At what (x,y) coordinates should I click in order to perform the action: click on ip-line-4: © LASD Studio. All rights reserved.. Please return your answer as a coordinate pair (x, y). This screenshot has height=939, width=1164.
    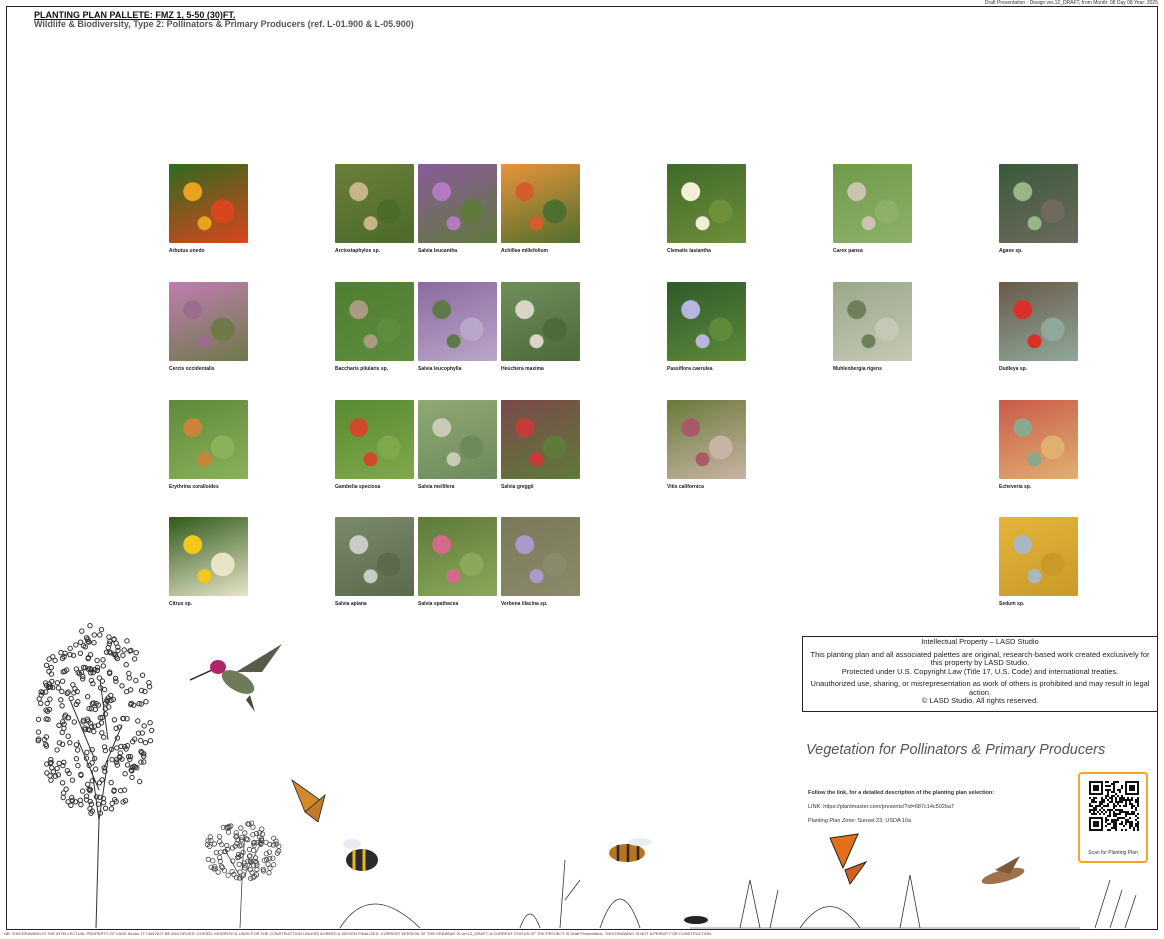
    Looking at the image, I should click on (980, 700).